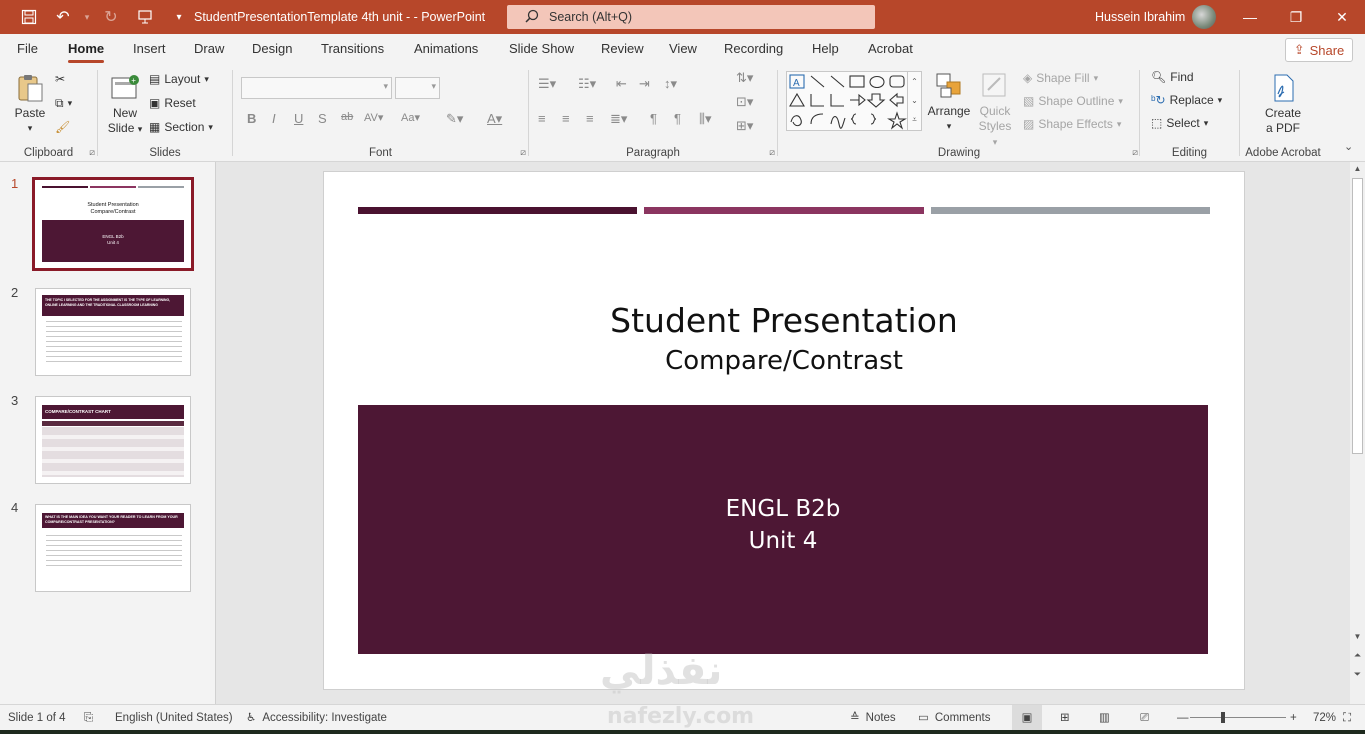 The height and width of the screenshot is (734, 1365). I want to click on font-launcher-icon: ⧄, so click(523, 152).